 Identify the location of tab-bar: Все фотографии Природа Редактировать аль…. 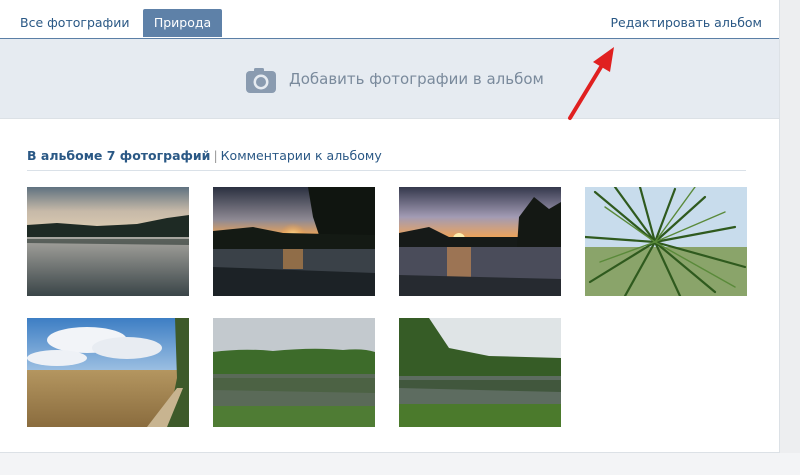
(389, 19).